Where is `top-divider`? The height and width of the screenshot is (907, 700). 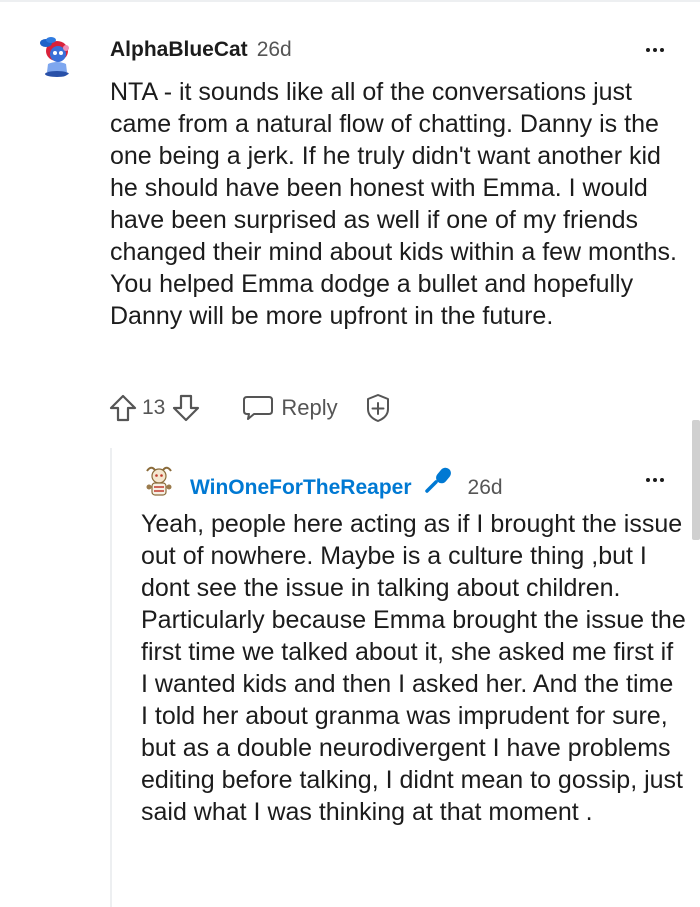 top-divider is located at coordinates (350, 1).